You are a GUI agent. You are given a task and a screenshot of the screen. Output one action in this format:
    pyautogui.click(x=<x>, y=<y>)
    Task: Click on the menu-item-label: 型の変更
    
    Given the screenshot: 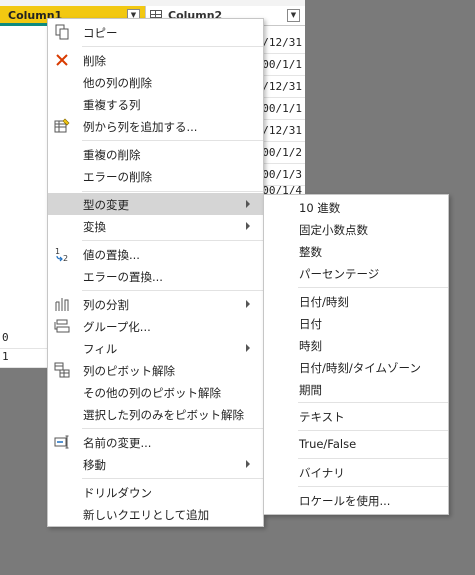 What is the action you would take?
    pyautogui.click(x=106, y=205)
    